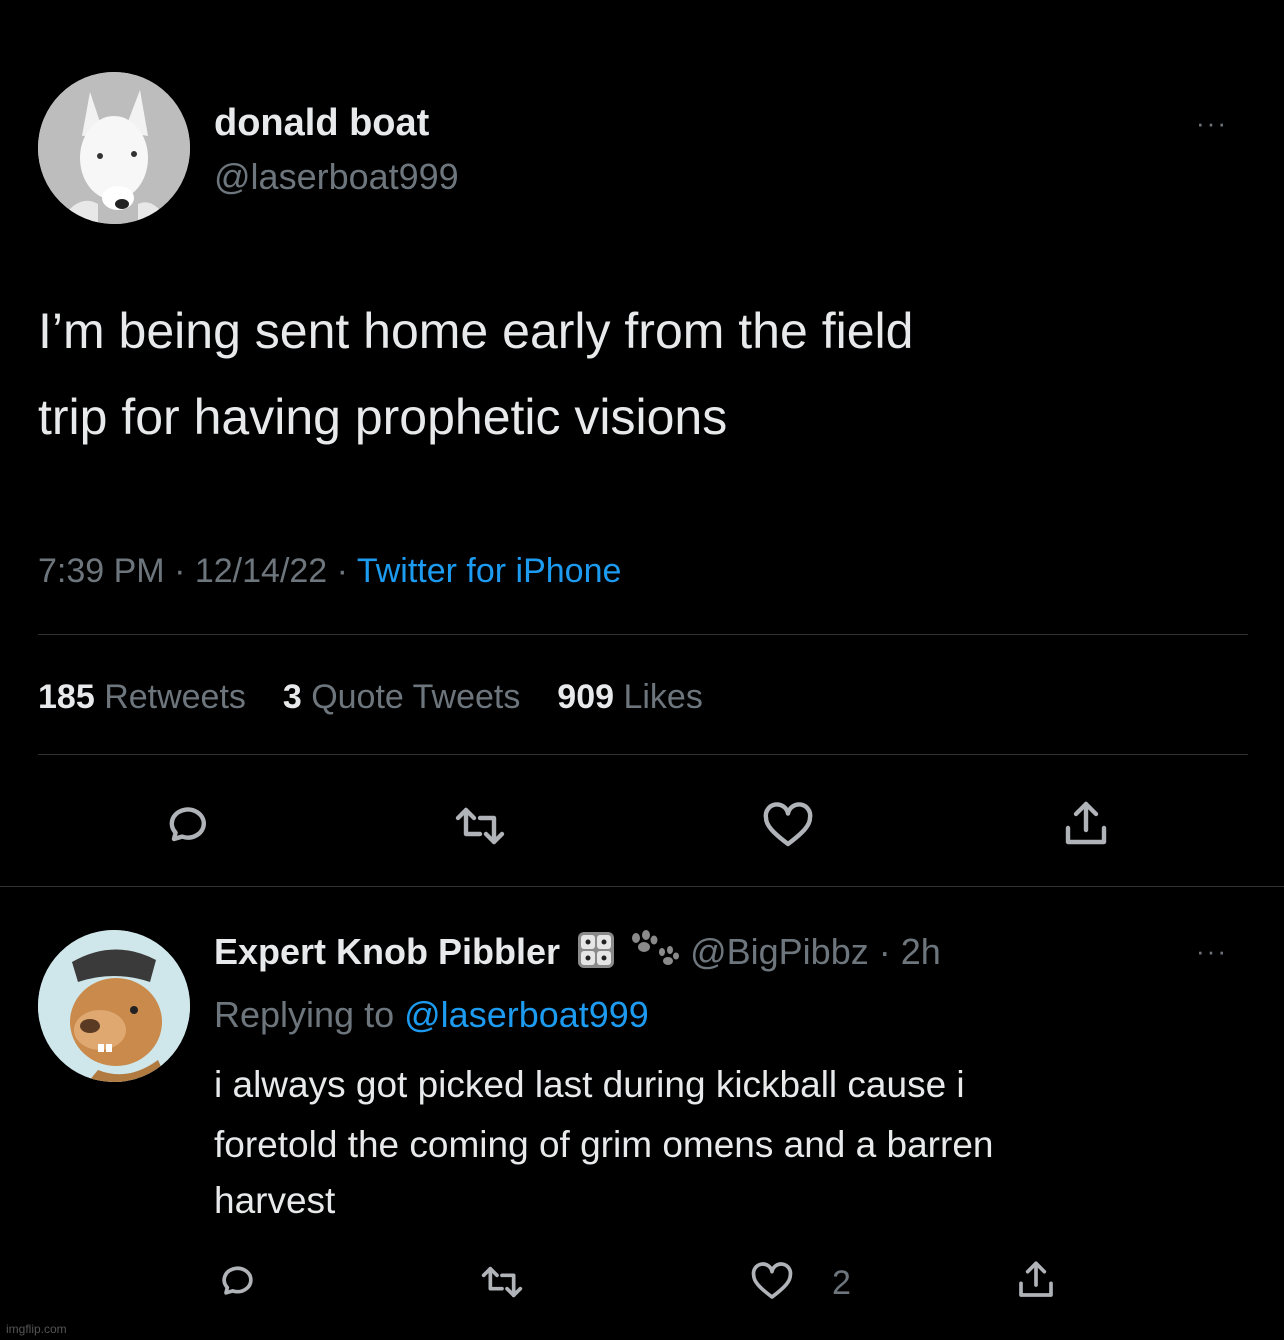 The width and height of the screenshot is (1284, 1340). Describe the element at coordinates (663, 697) in the screenshot. I see `likes-label: Likes` at that location.